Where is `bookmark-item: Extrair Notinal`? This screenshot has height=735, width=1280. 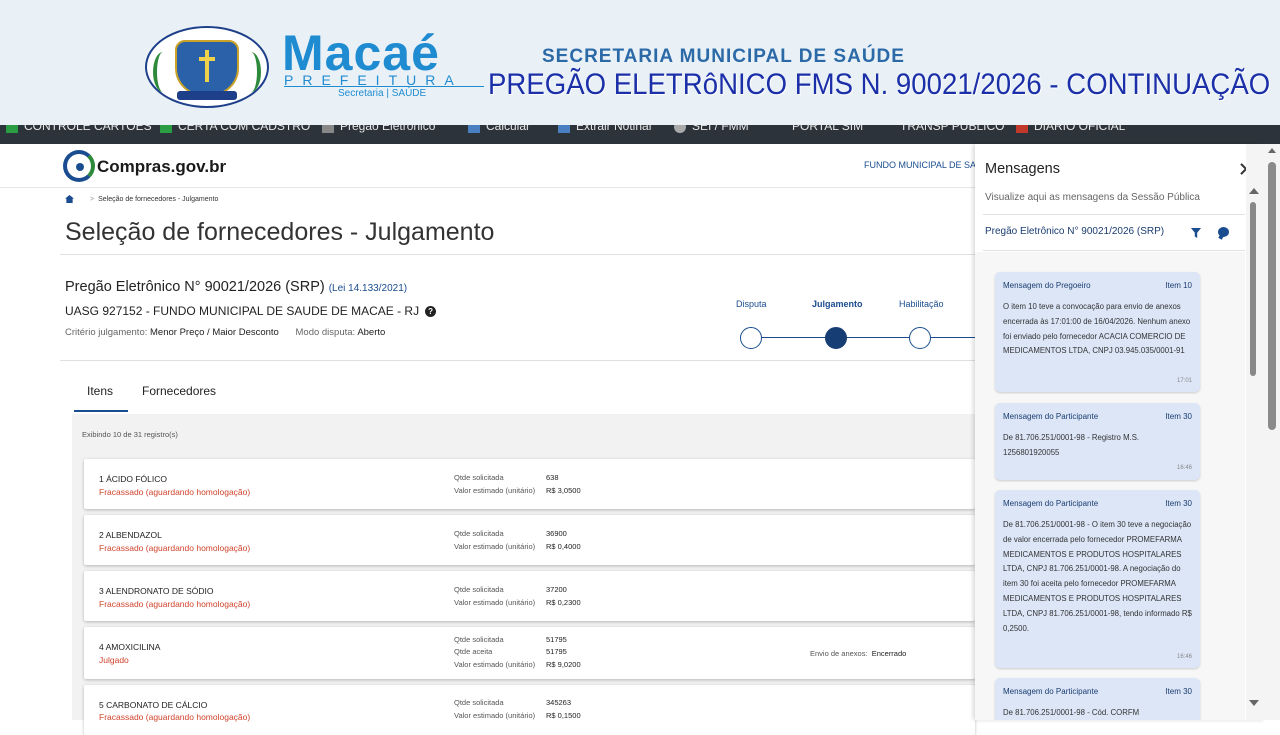
bookmark-item: Extrair Notinal is located at coordinates (604, 129).